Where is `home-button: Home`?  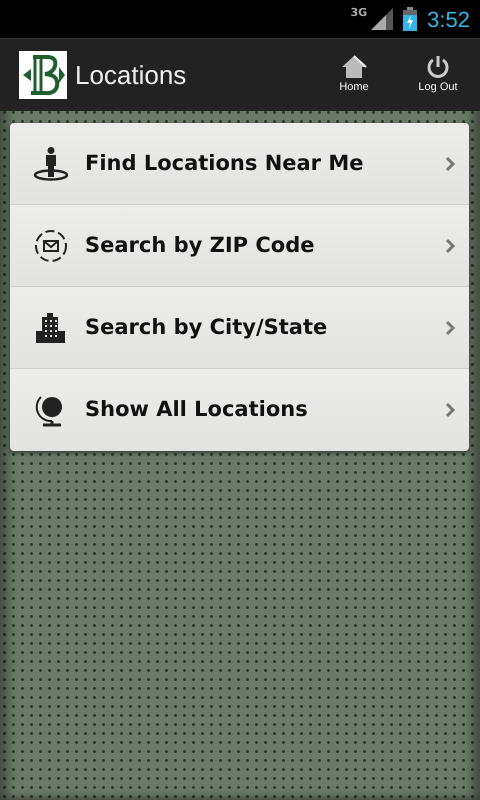
home-button: Home is located at coordinates (354, 75).